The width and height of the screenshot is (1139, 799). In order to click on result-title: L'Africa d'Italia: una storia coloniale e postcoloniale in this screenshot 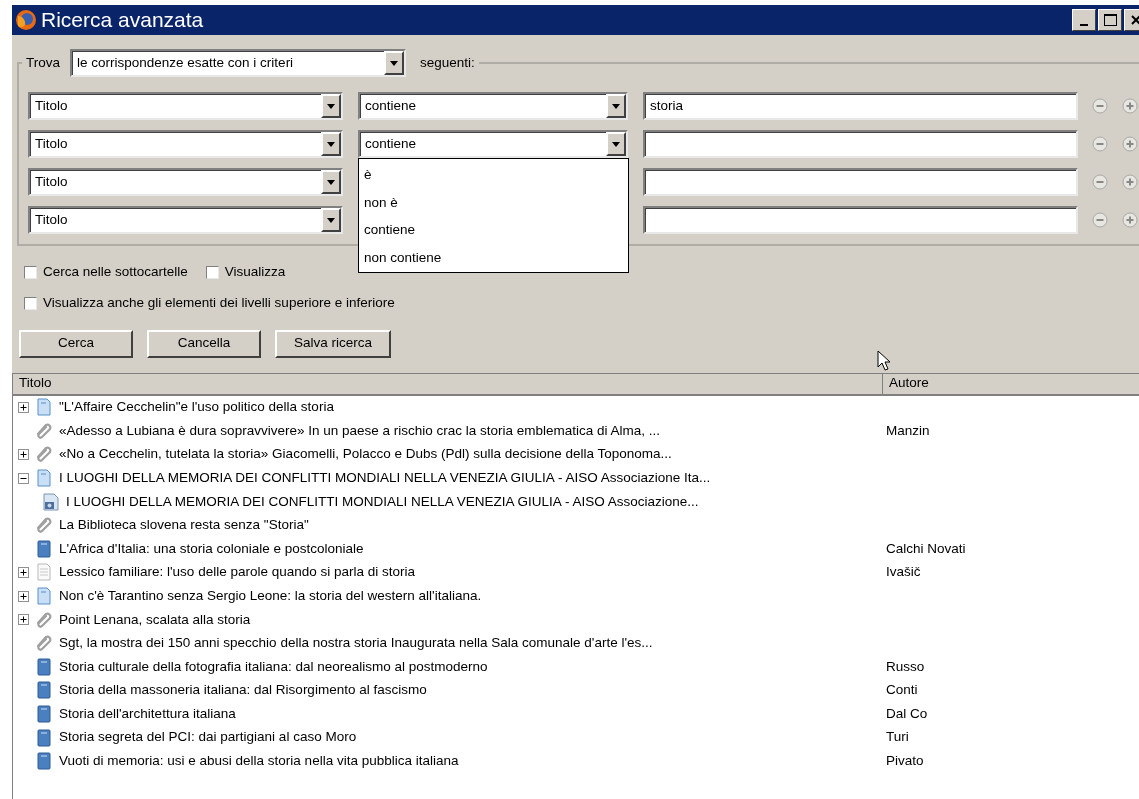, I will do `click(211, 548)`.